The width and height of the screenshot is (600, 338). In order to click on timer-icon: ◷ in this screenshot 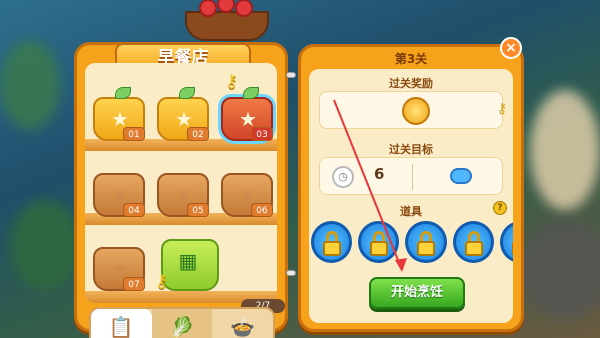, I will do `click(343, 177)`.